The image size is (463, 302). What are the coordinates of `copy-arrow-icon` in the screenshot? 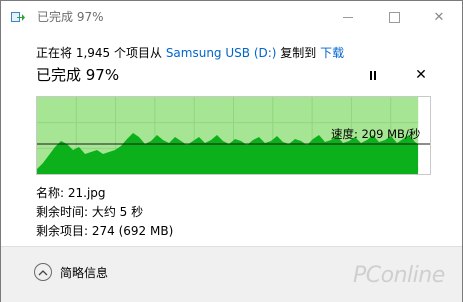 It's located at (18, 17).